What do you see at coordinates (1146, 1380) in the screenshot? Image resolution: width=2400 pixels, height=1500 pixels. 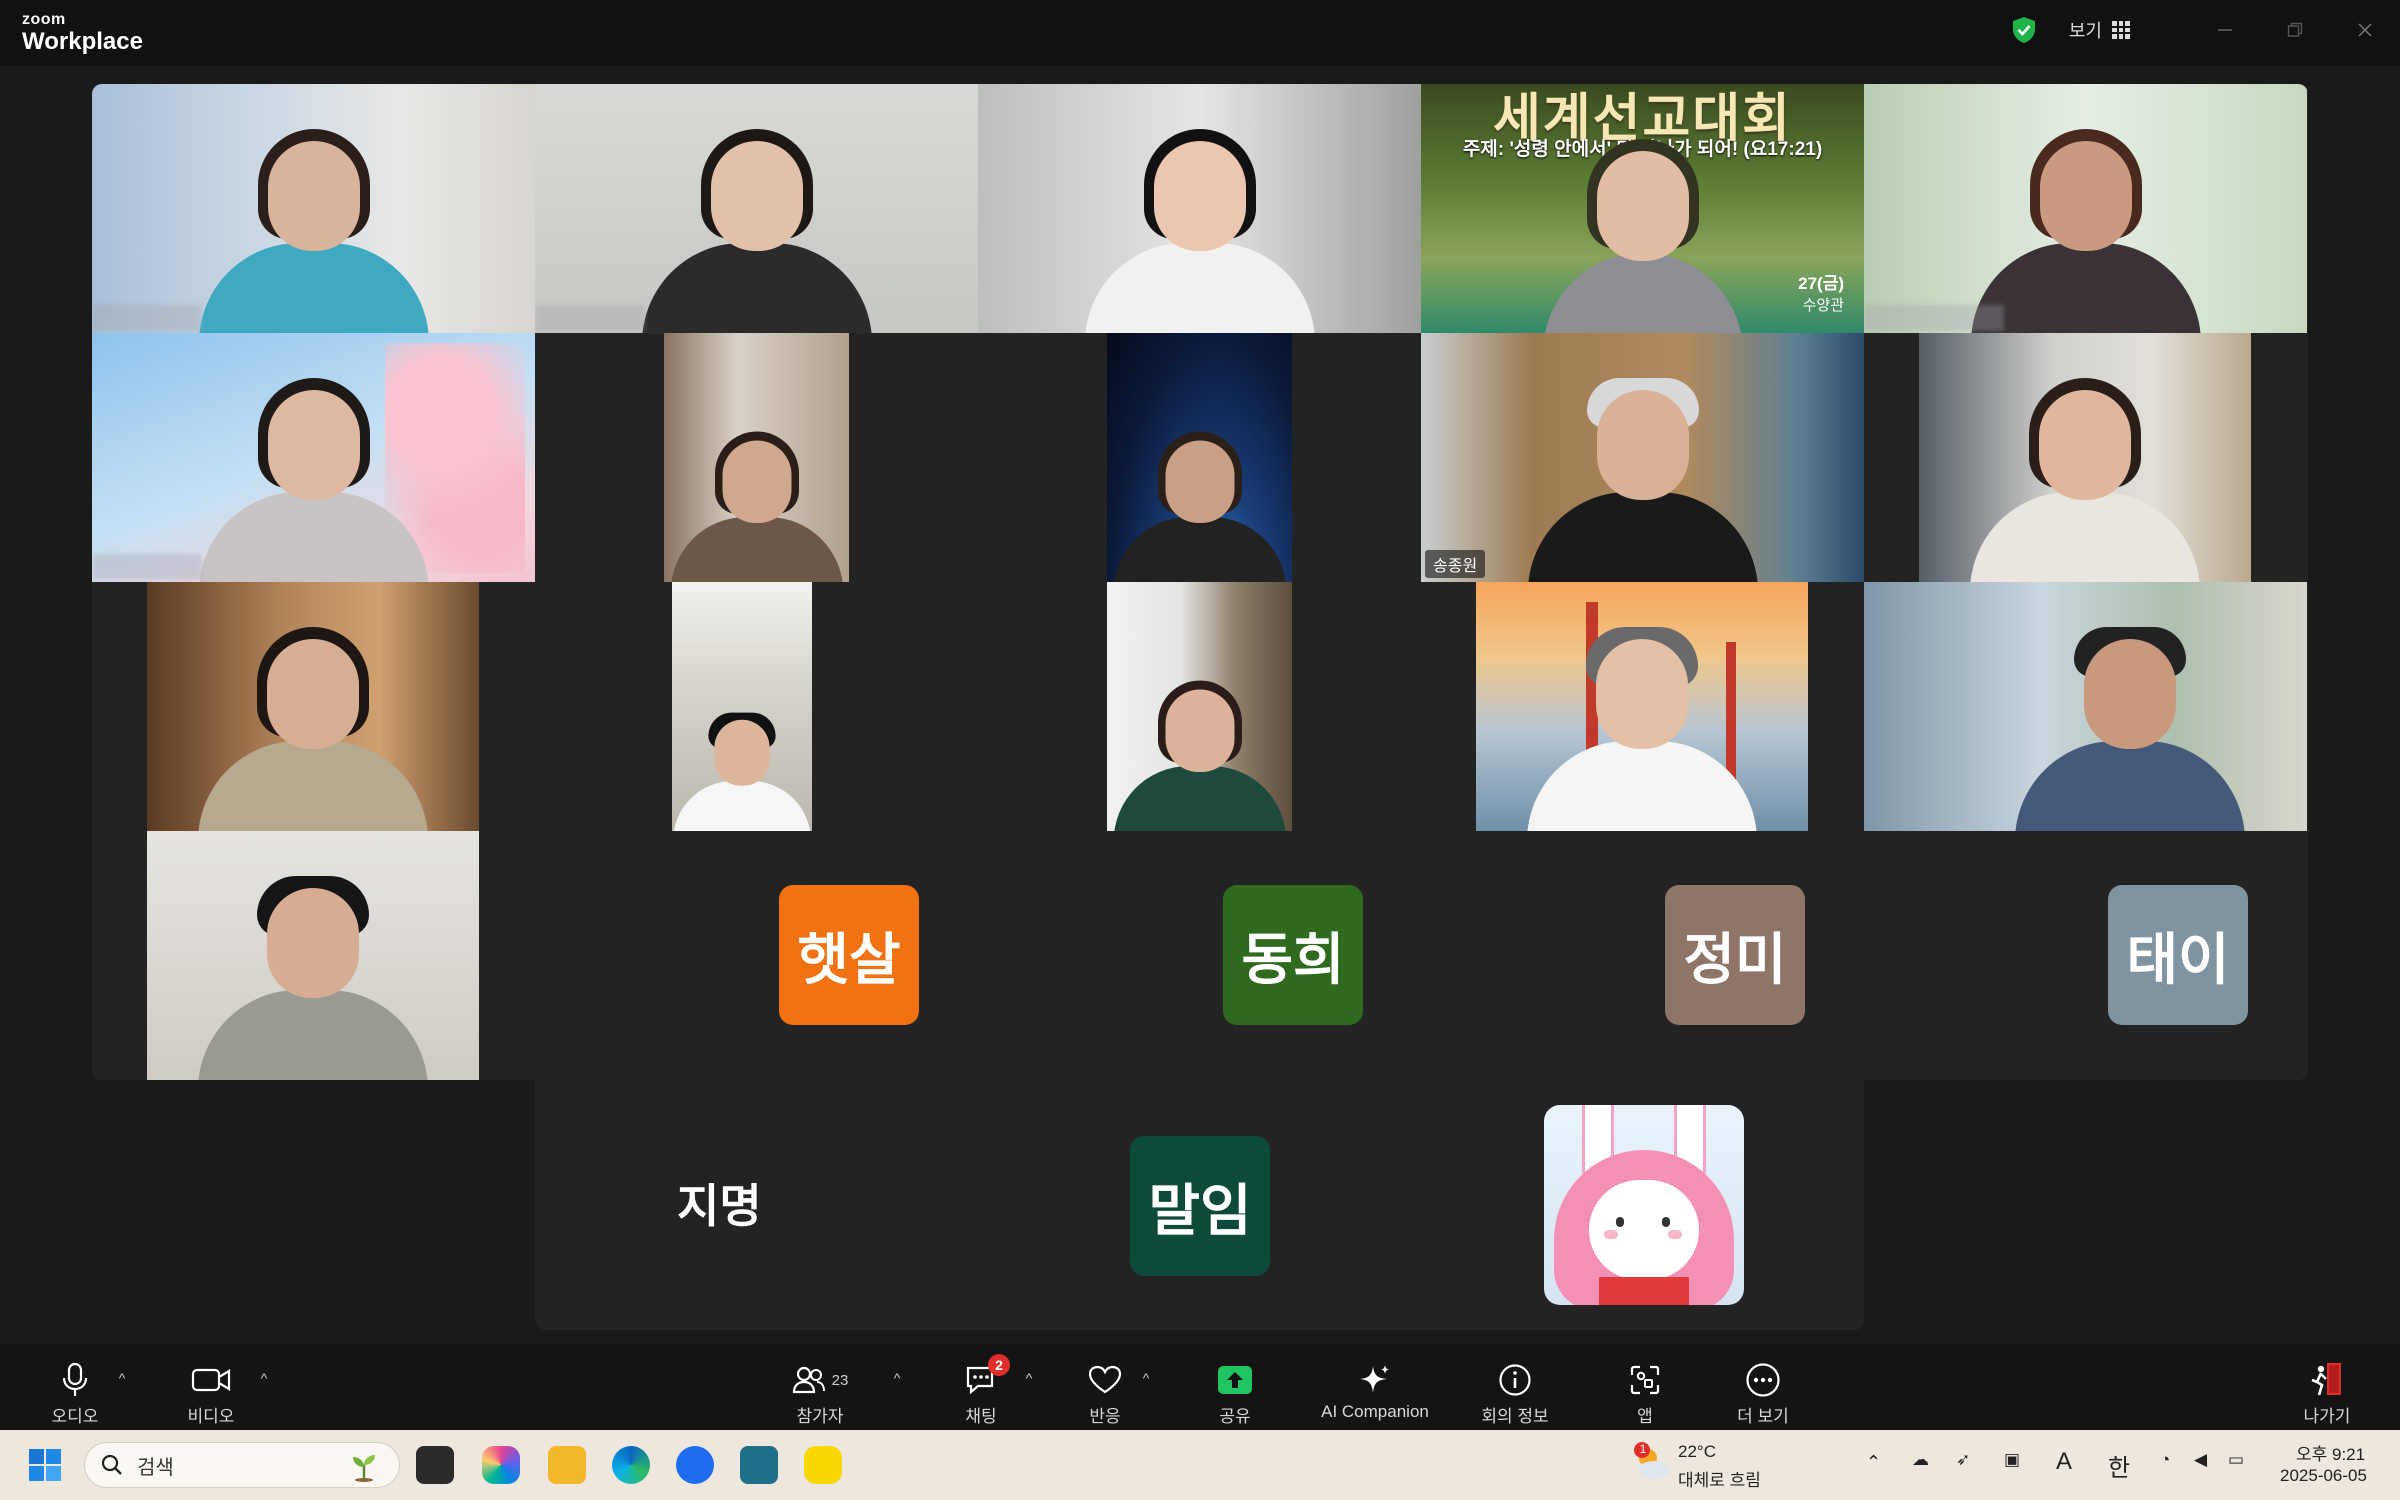 I see `reactions-options-caret: ^` at bounding box center [1146, 1380].